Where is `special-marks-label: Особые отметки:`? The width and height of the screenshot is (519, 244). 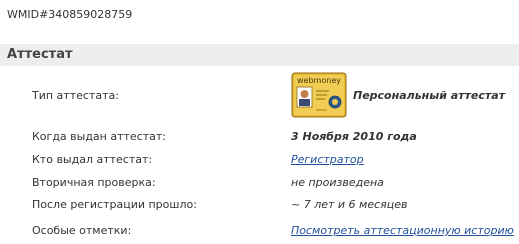
special-marks-label: Особые отметки: is located at coordinates (82, 230).